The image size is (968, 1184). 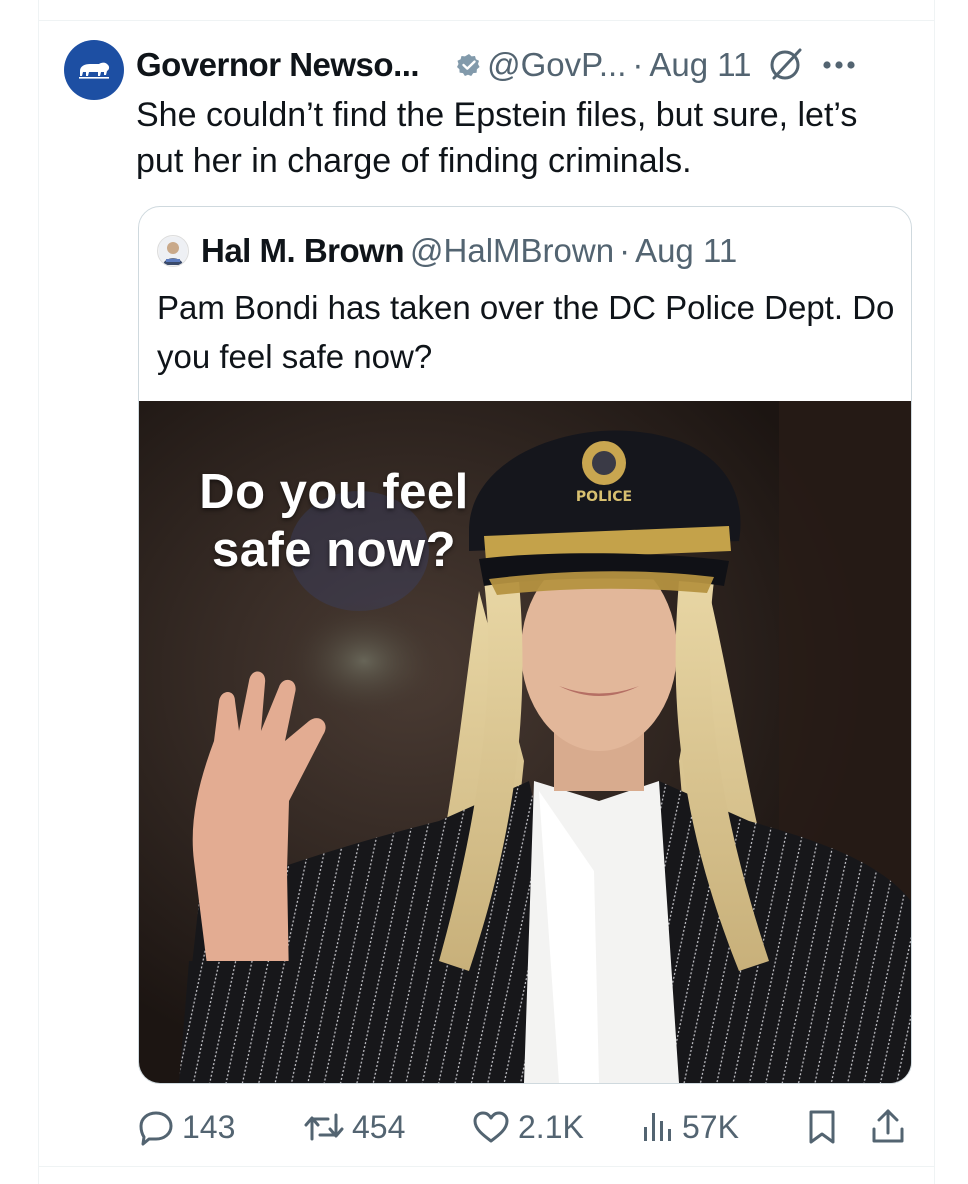 What do you see at coordinates (551, 1126) in the screenshot?
I see `like-count: 2.1K` at bounding box center [551, 1126].